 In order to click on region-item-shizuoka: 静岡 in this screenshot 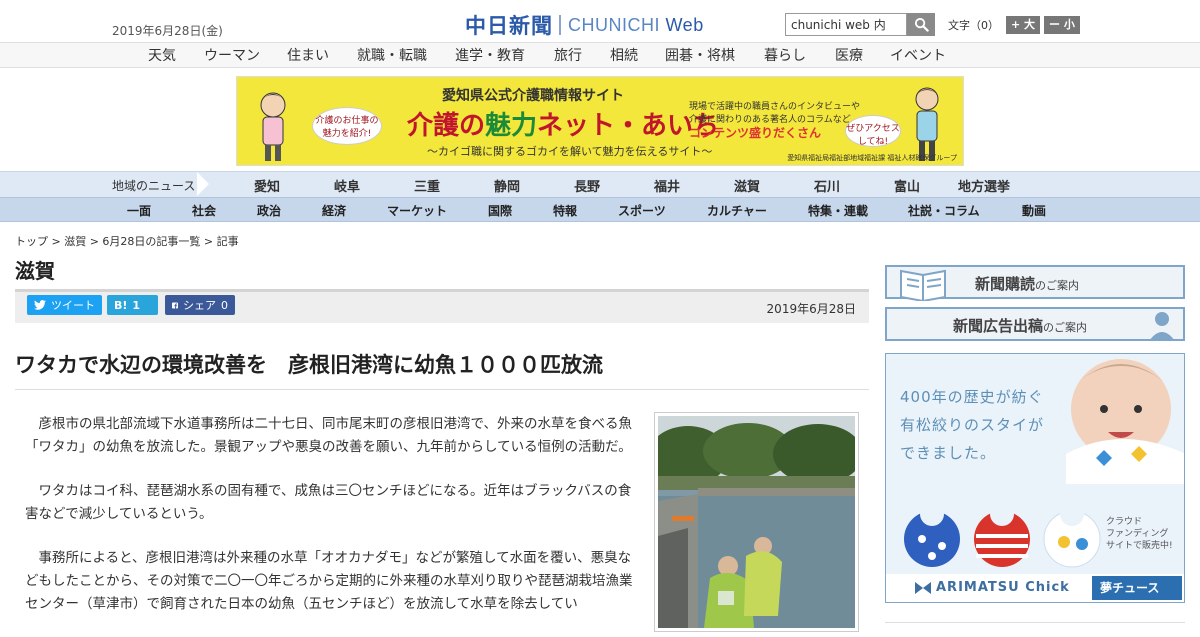, I will do `click(507, 185)`.